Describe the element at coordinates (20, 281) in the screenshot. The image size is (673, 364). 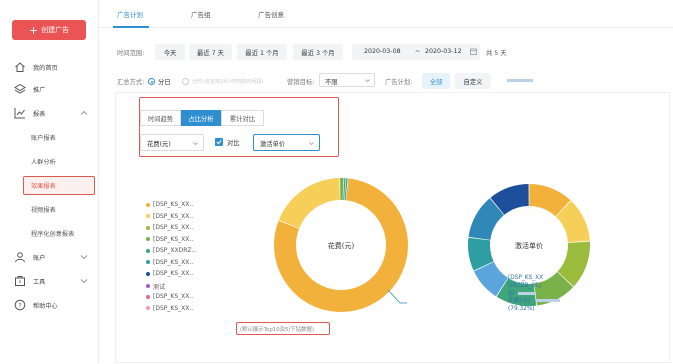
I see `toolbox-icon` at that location.